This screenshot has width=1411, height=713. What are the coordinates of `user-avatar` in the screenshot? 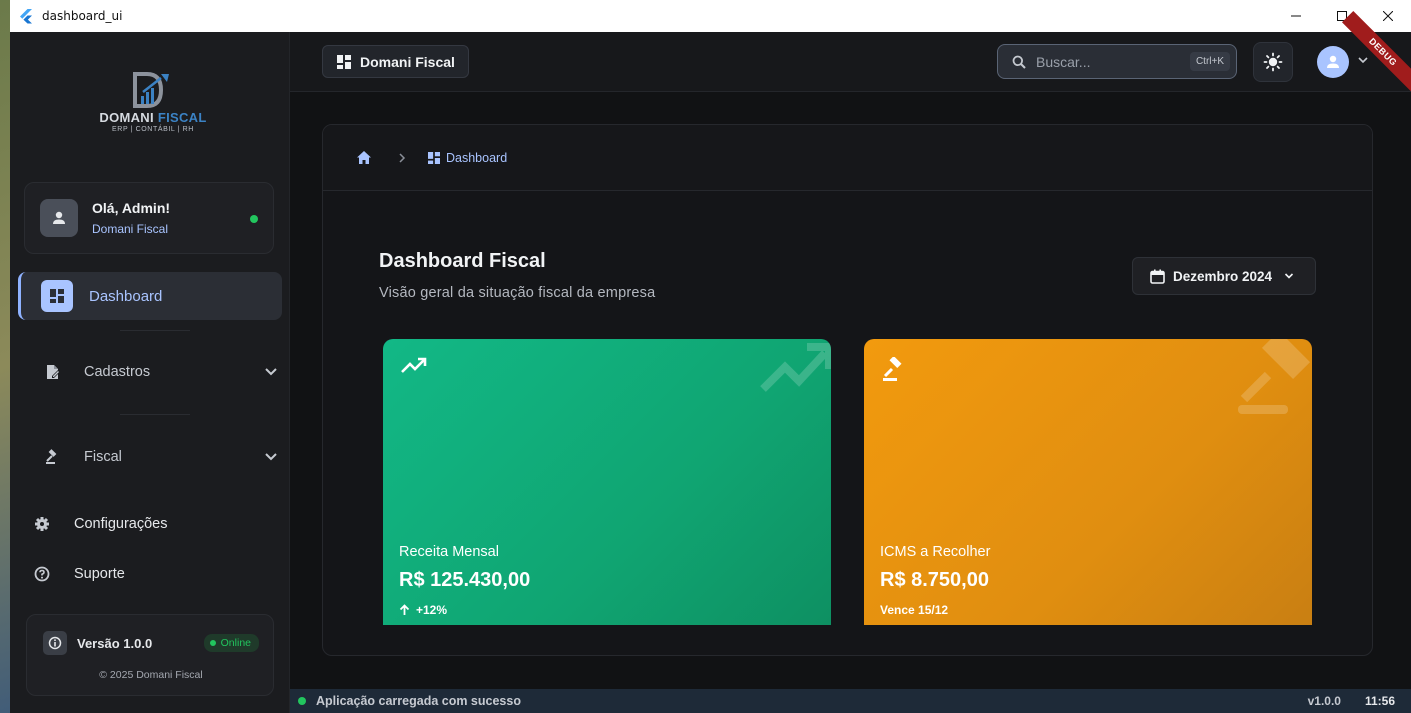 It's located at (59, 218).